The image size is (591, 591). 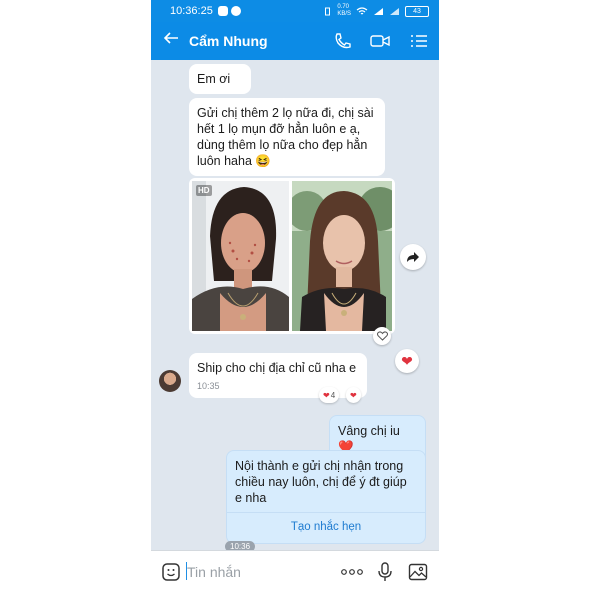 I want to click on reaction-count: 4, so click(x=333, y=395).